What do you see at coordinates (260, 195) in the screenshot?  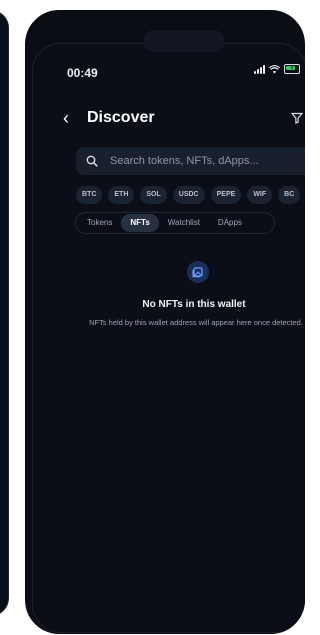 I see `token-chip-wif: WIF` at bounding box center [260, 195].